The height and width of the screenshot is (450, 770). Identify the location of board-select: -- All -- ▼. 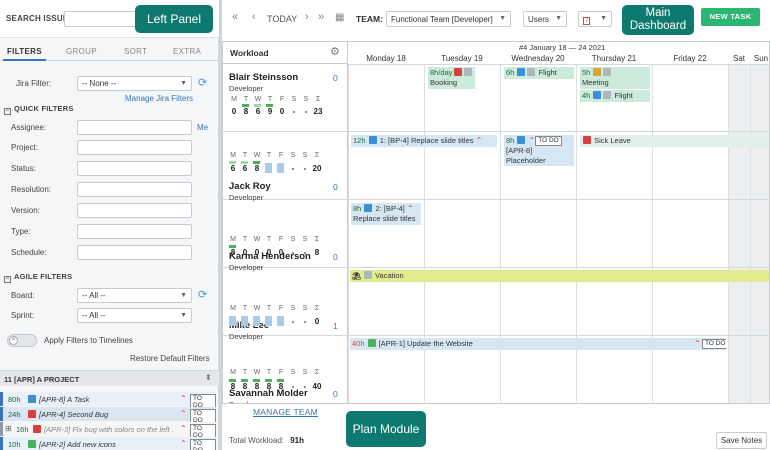
(134, 295).